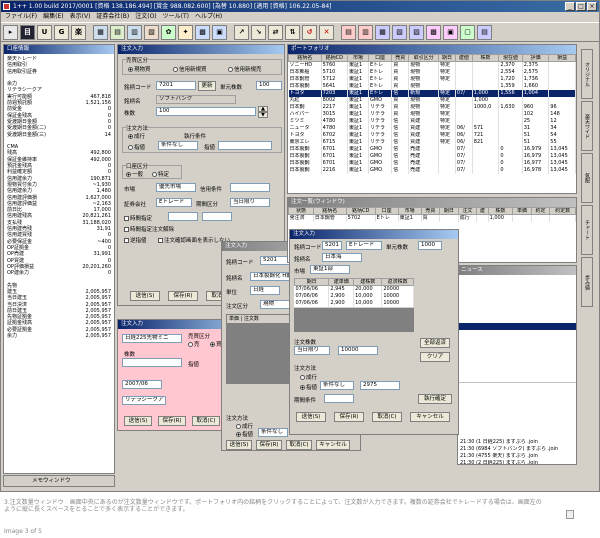 The width and height of the screenshot is (600, 538). What do you see at coordinates (53, 17) in the screenshot?
I see `menu-edit: 編集(E)` at bounding box center [53, 17].